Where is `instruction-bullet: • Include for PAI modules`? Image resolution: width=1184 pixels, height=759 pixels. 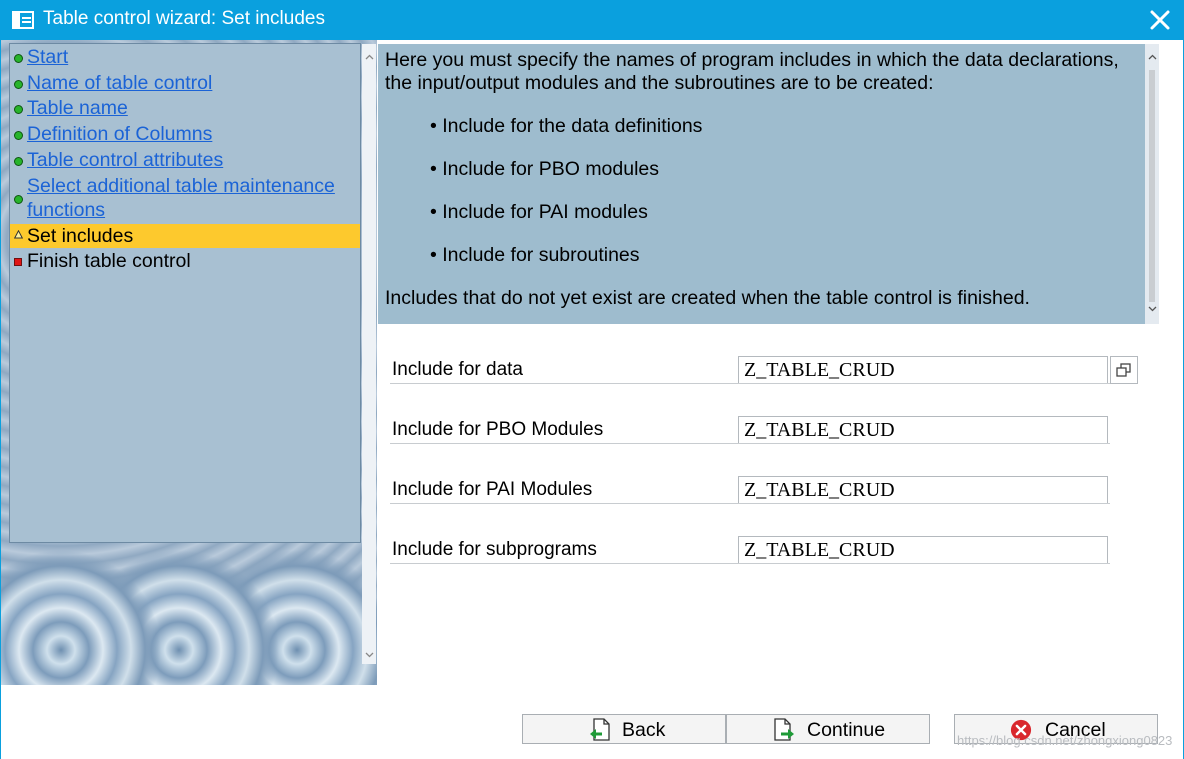
instruction-bullet: • Include for PAI modules is located at coordinates (539, 212).